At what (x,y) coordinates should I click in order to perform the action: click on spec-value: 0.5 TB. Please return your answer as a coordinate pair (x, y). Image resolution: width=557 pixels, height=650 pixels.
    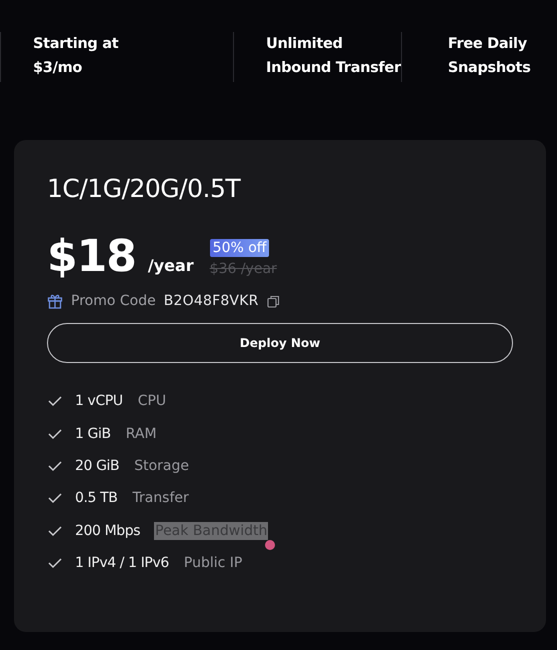
    Looking at the image, I should click on (96, 498).